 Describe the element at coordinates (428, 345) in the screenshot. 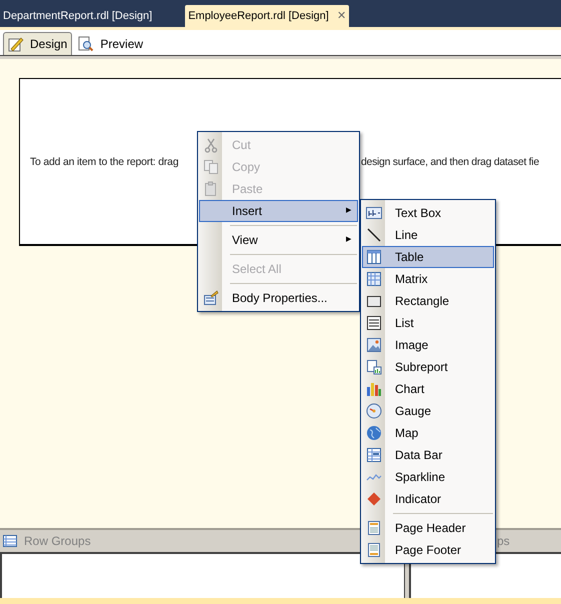

I see `menu-item: Image` at that location.